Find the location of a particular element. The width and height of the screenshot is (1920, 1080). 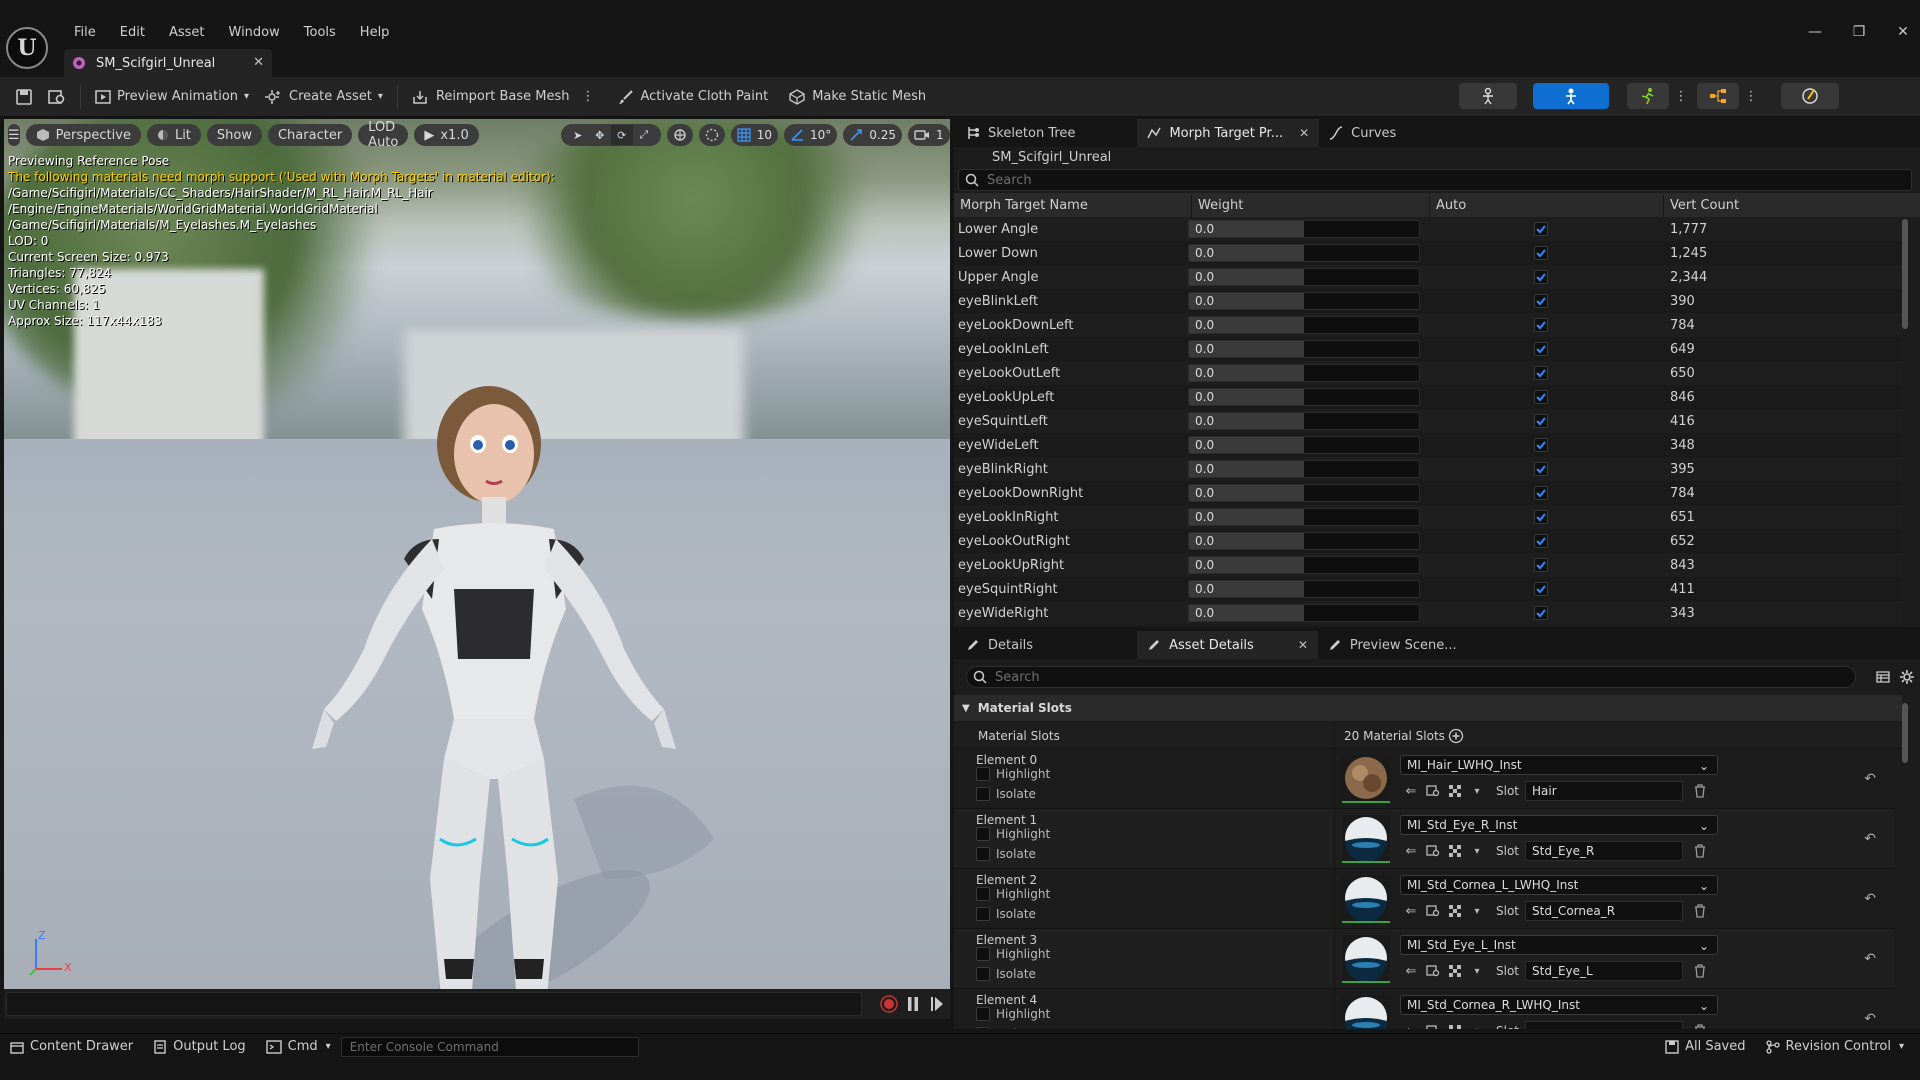

make-static-mesh-button: Make Static Mesh is located at coordinates (857, 97).